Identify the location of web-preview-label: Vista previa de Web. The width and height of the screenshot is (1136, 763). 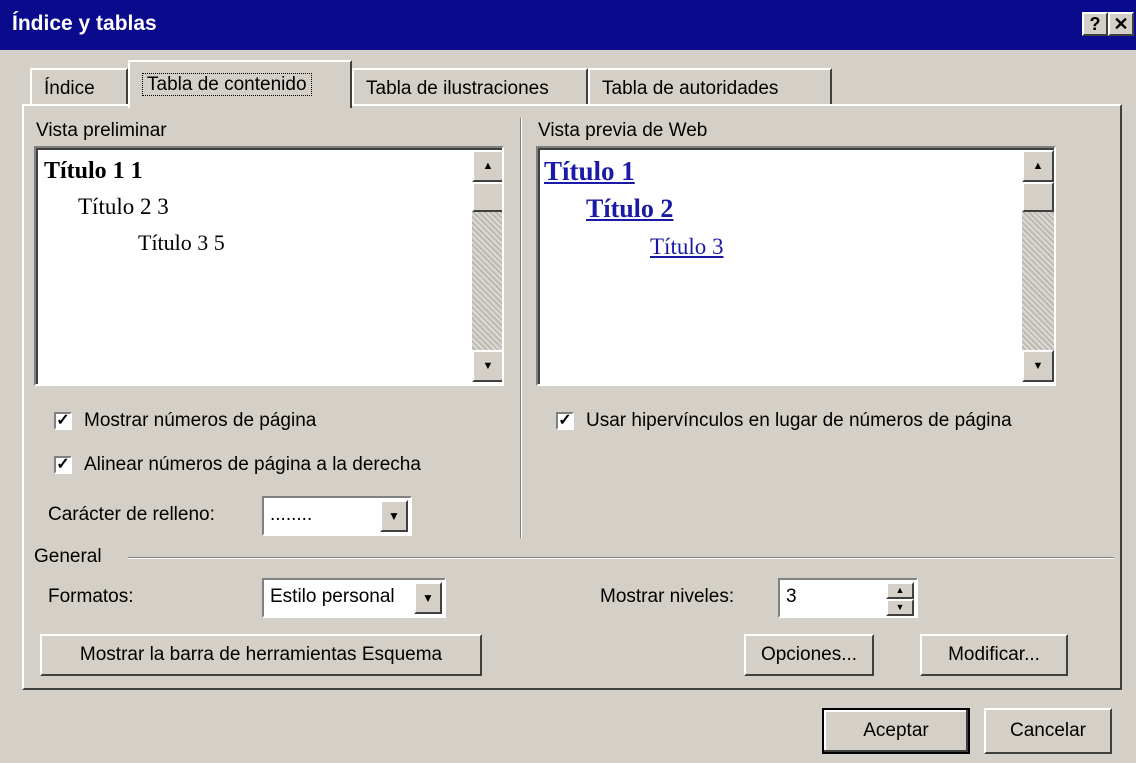
(623, 130).